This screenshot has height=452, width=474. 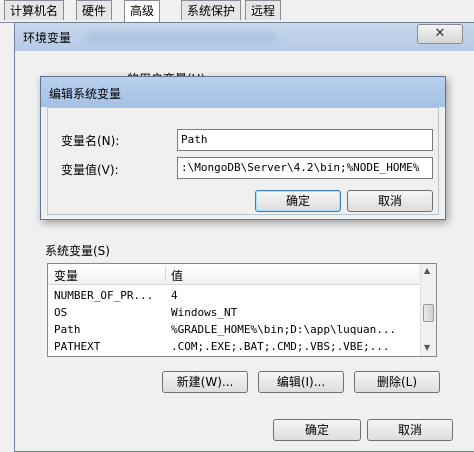 I want to click on column-header-variable: 变量, so click(x=66, y=275).